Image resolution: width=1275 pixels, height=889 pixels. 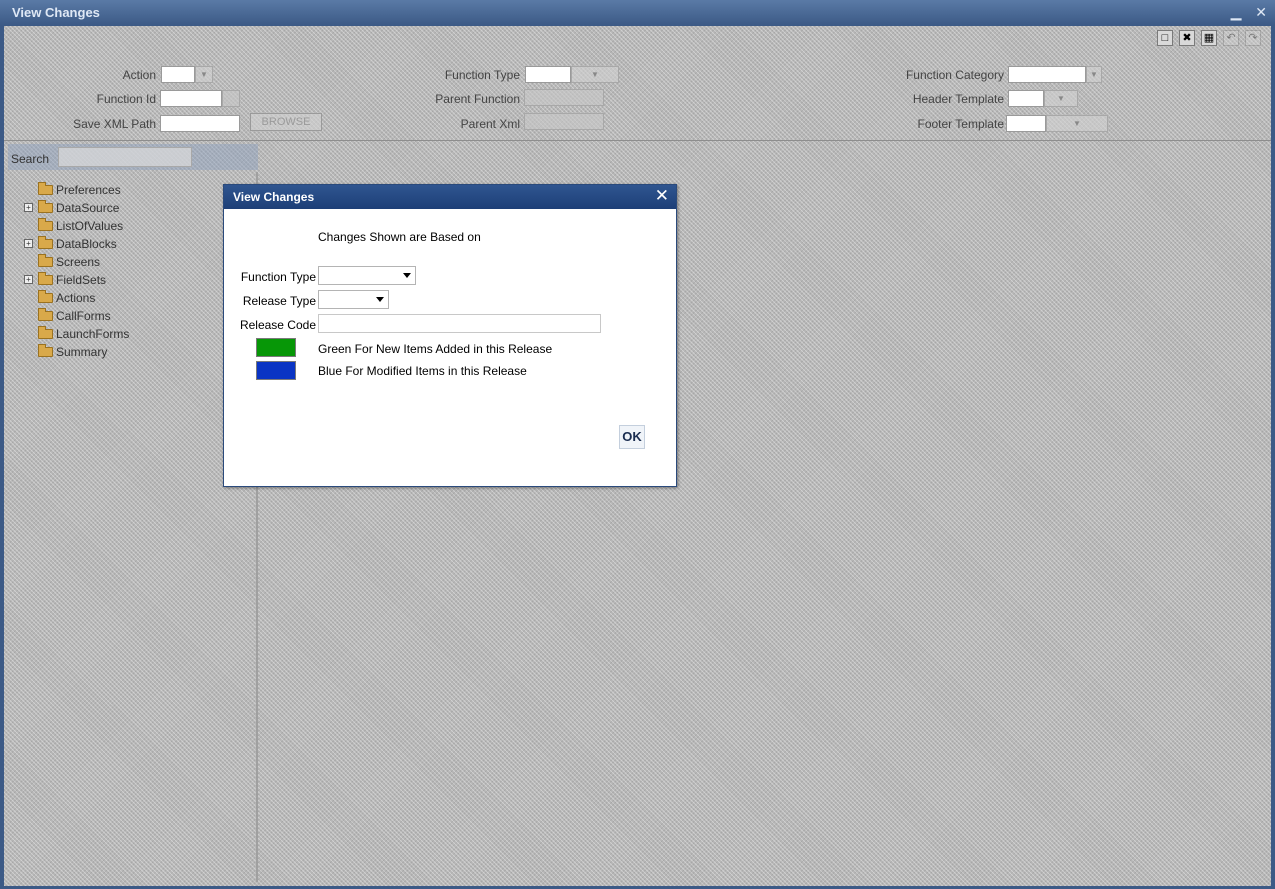 What do you see at coordinates (564, 121) in the screenshot?
I see `parent-xml-input` at bounding box center [564, 121].